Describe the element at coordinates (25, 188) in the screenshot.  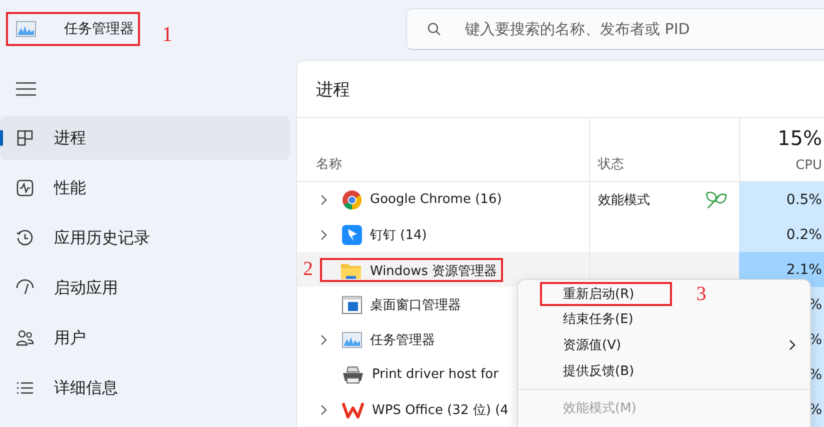
I see `pulse-icon` at that location.